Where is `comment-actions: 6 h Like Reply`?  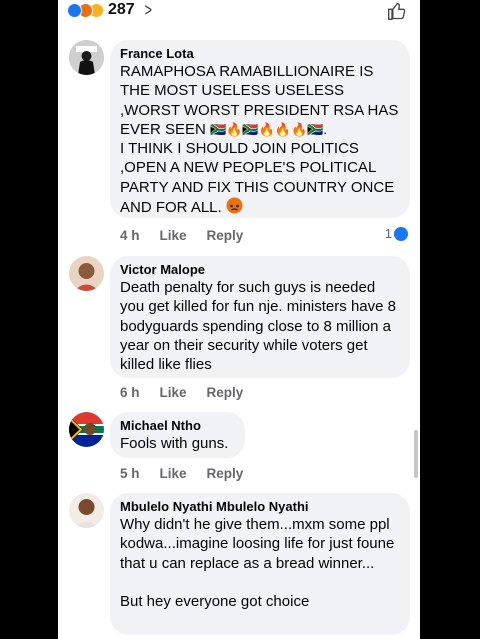
comment-actions: 6 h Like Reply is located at coordinates (191, 392).